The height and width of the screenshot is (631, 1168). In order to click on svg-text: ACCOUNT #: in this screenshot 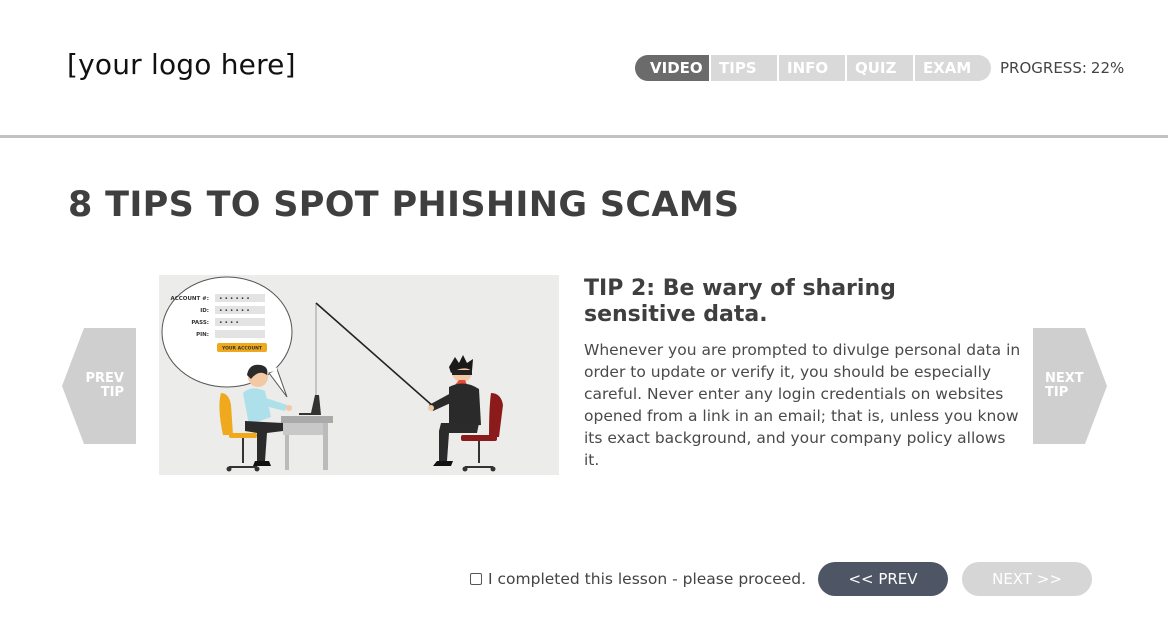, I will do `click(189, 299)`.